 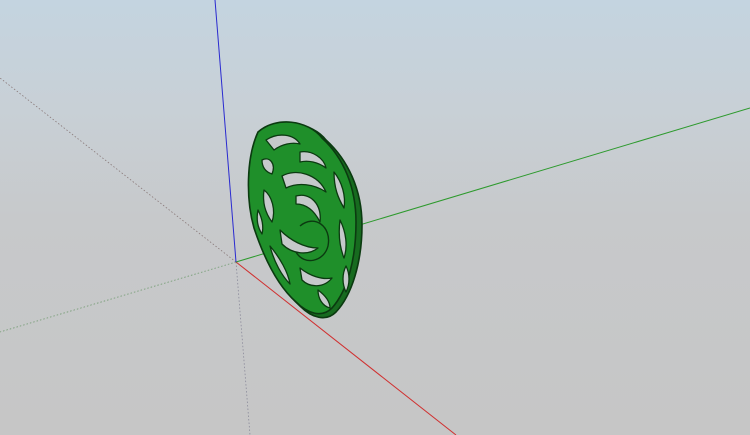 What do you see at coordinates (305, 220) in the screenshot?
I see `dragon-emblem-model` at bounding box center [305, 220].